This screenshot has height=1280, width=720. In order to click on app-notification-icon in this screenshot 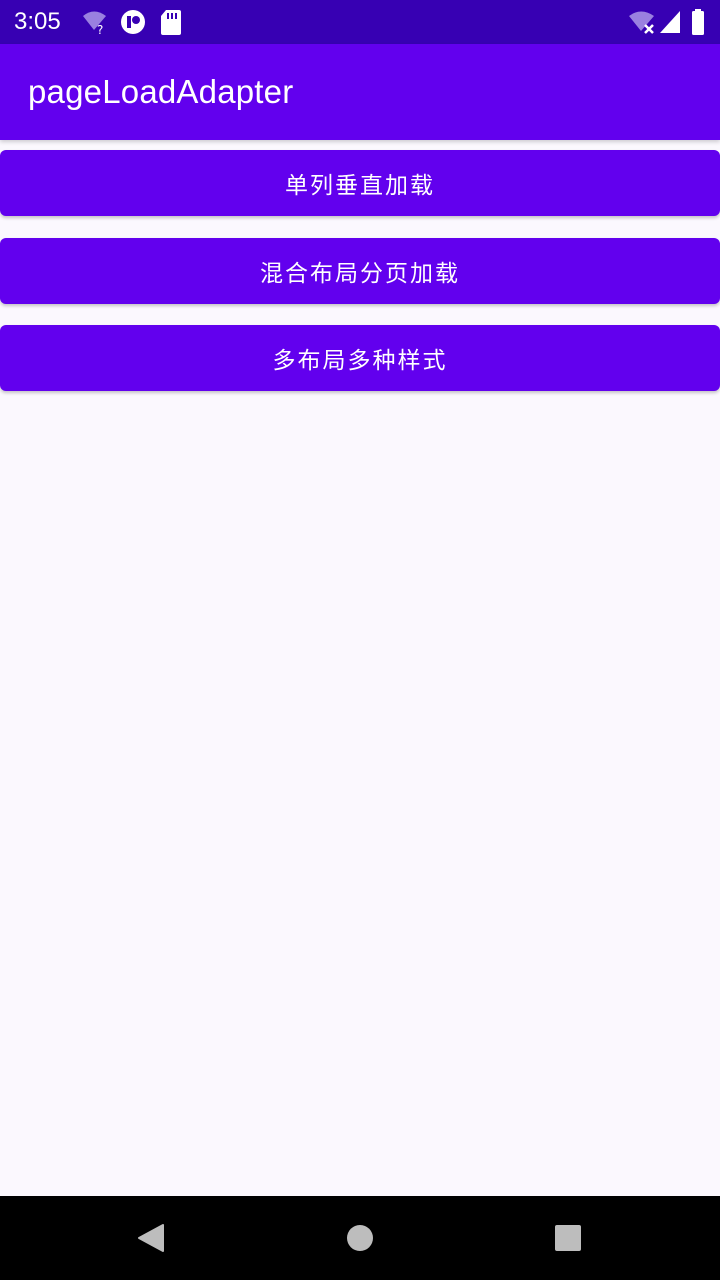, I will do `click(133, 22)`.